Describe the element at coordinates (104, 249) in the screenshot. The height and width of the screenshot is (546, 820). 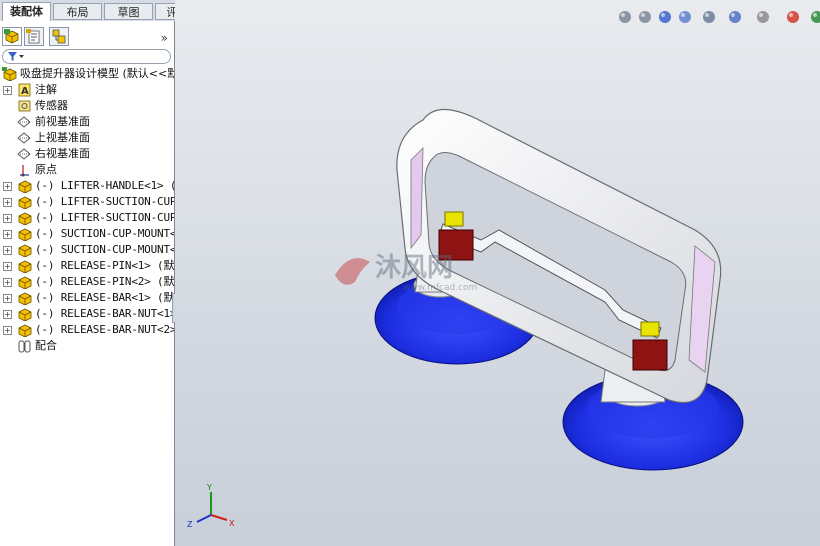
I see `tree-item-label: (-) SUCTION-CUP-MOUNT<2>` at that location.